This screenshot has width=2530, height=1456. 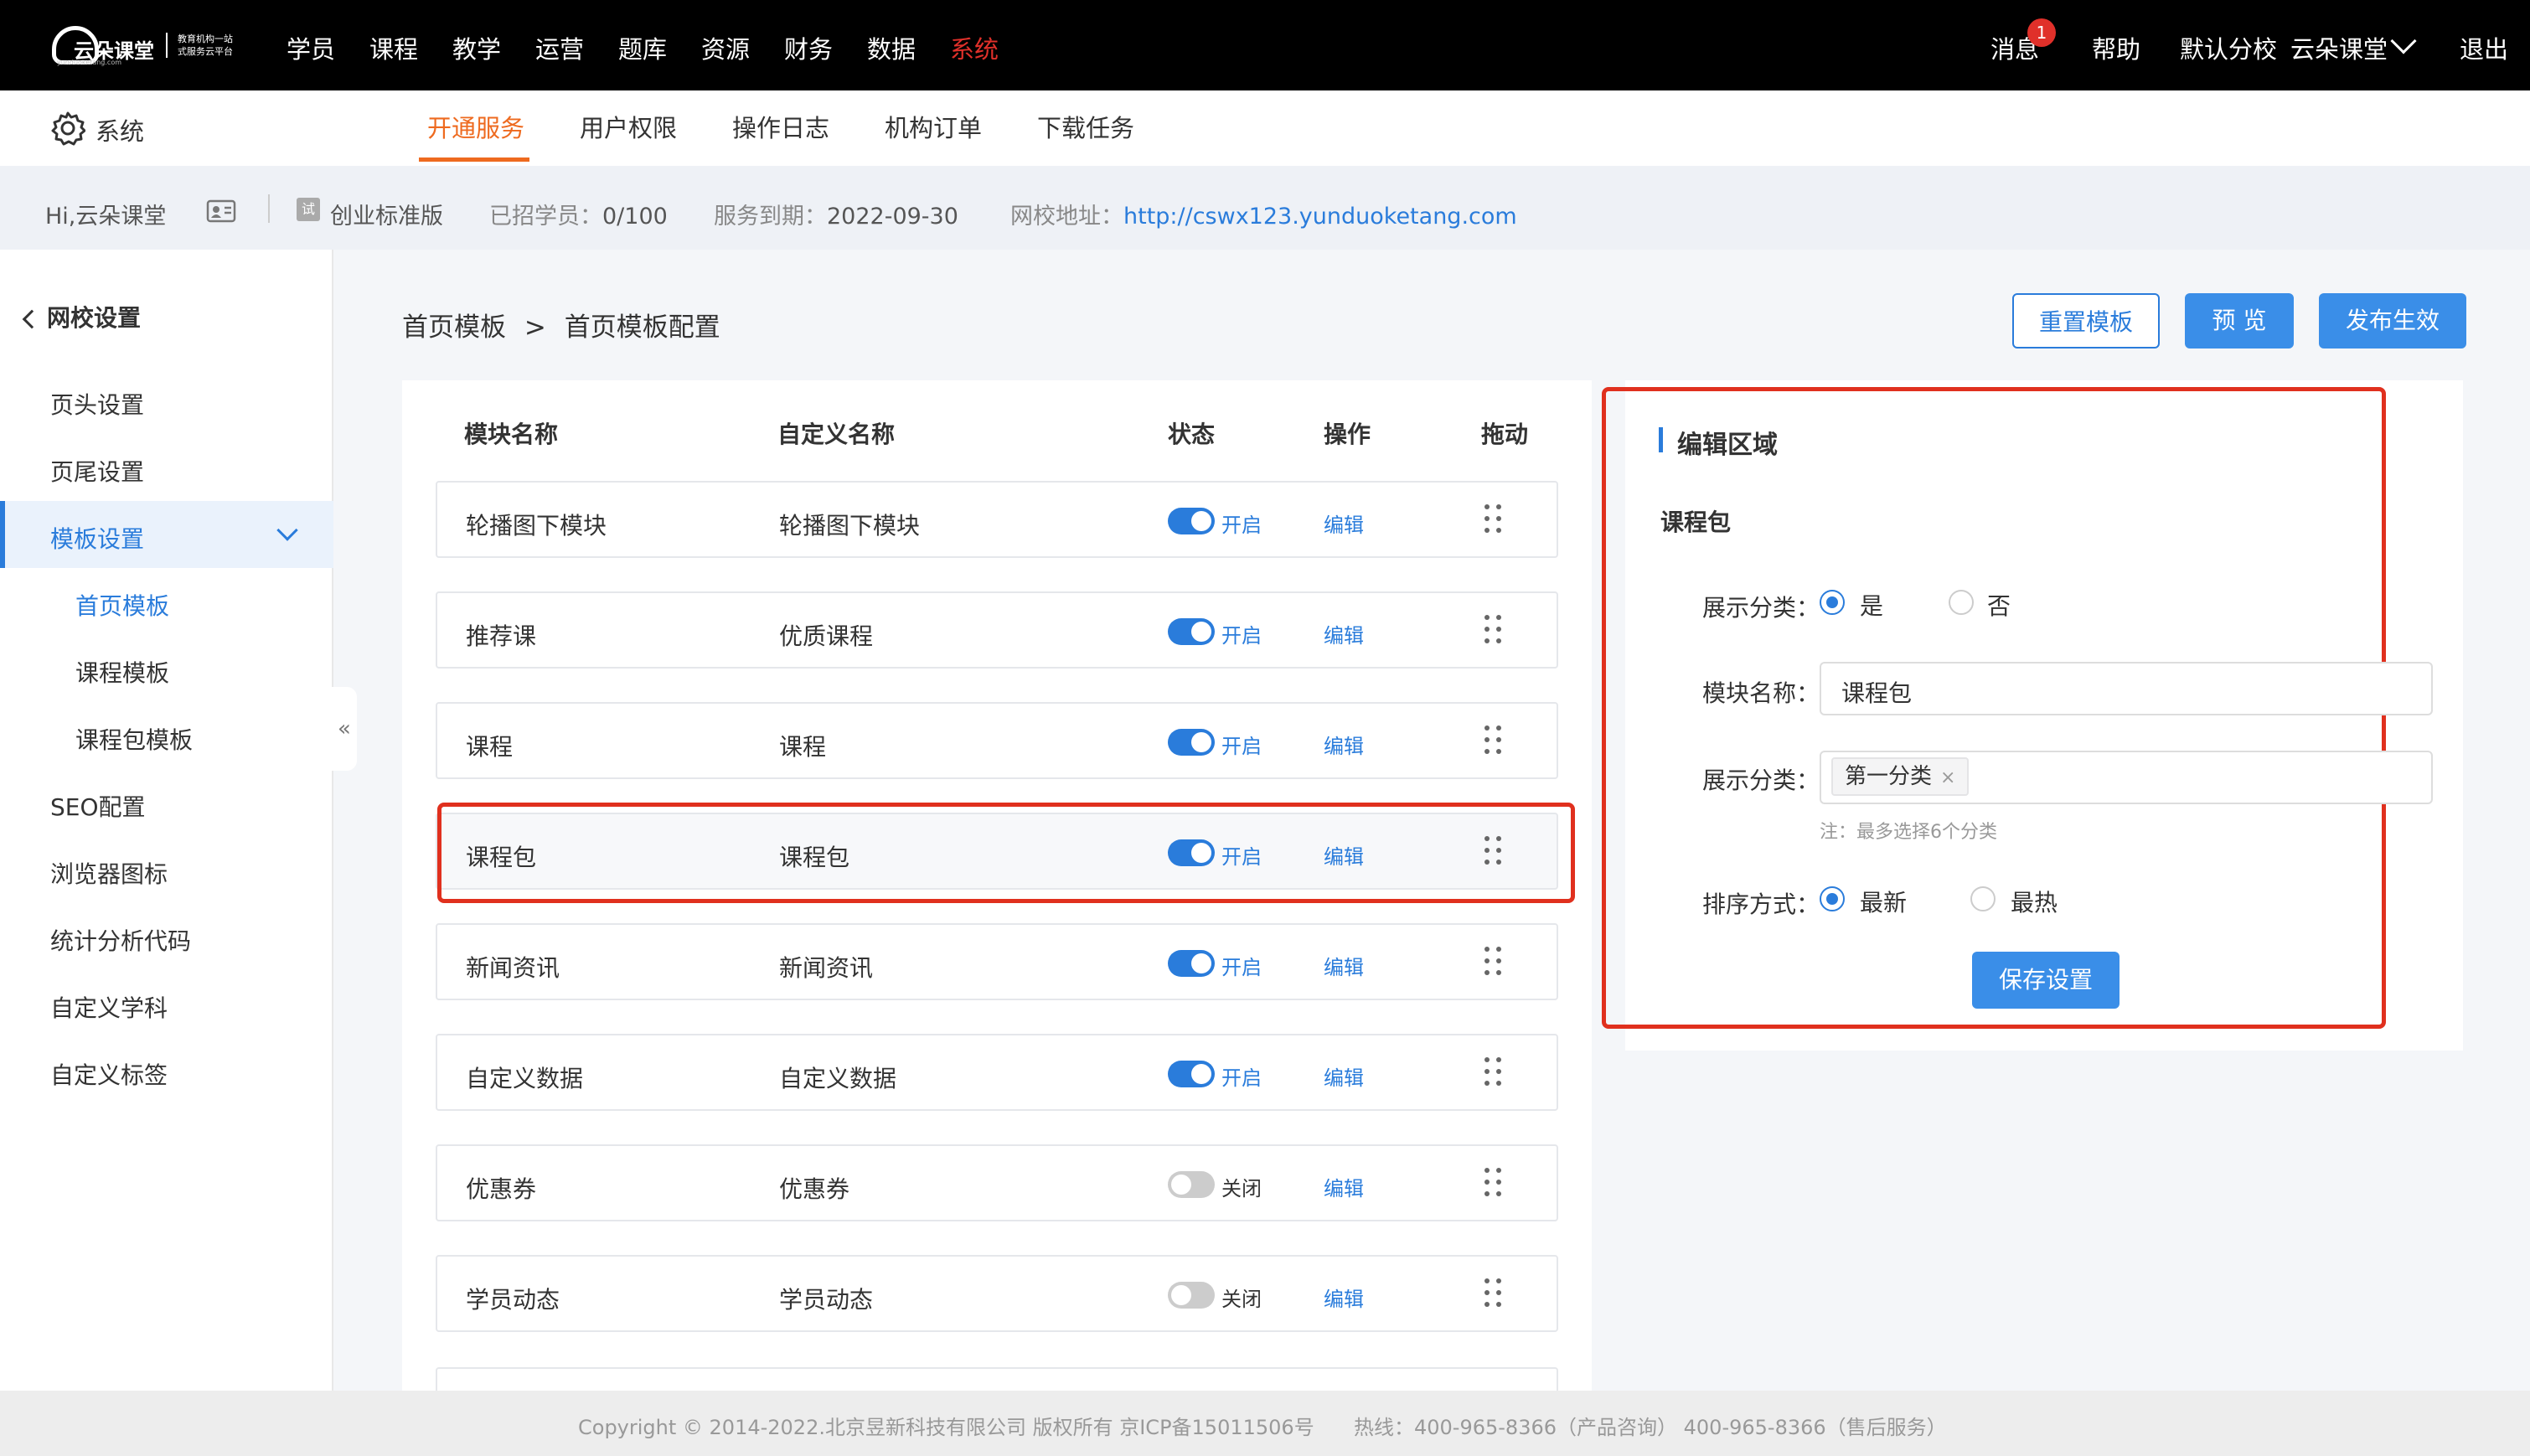 I want to click on nav-teaching: 教学, so click(x=476, y=47).